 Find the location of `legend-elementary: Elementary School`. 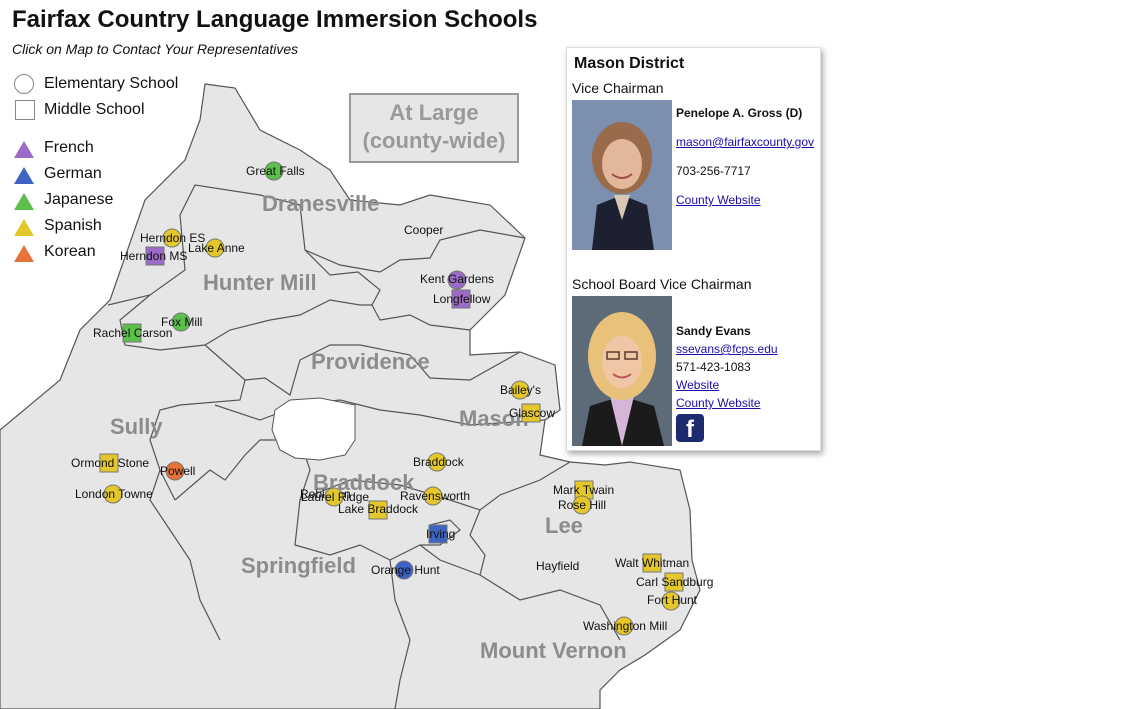

legend-elementary: Elementary School is located at coordinates (122, 85).